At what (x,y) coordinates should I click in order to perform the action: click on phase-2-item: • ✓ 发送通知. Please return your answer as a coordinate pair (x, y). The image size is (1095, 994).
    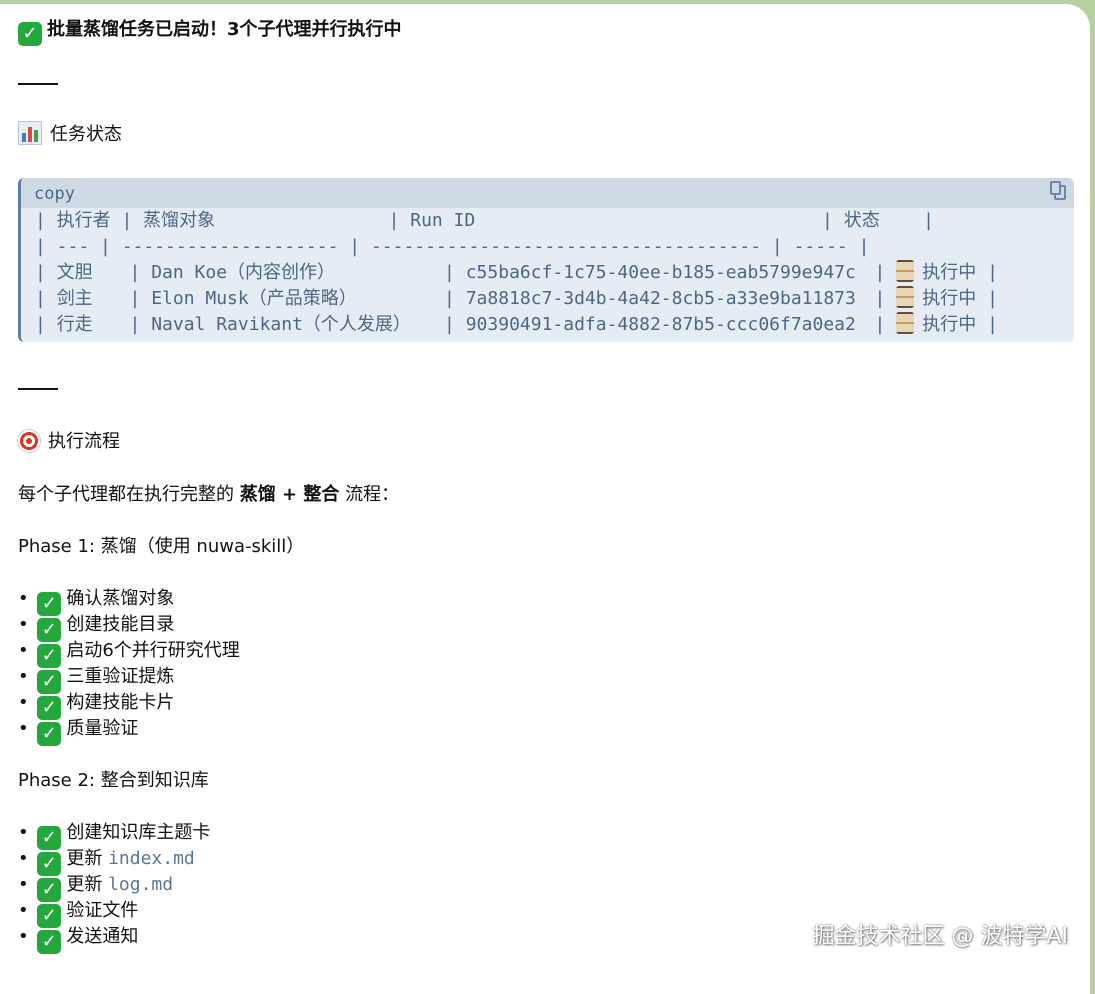
    Looking at the image, I should click on (78, 940).